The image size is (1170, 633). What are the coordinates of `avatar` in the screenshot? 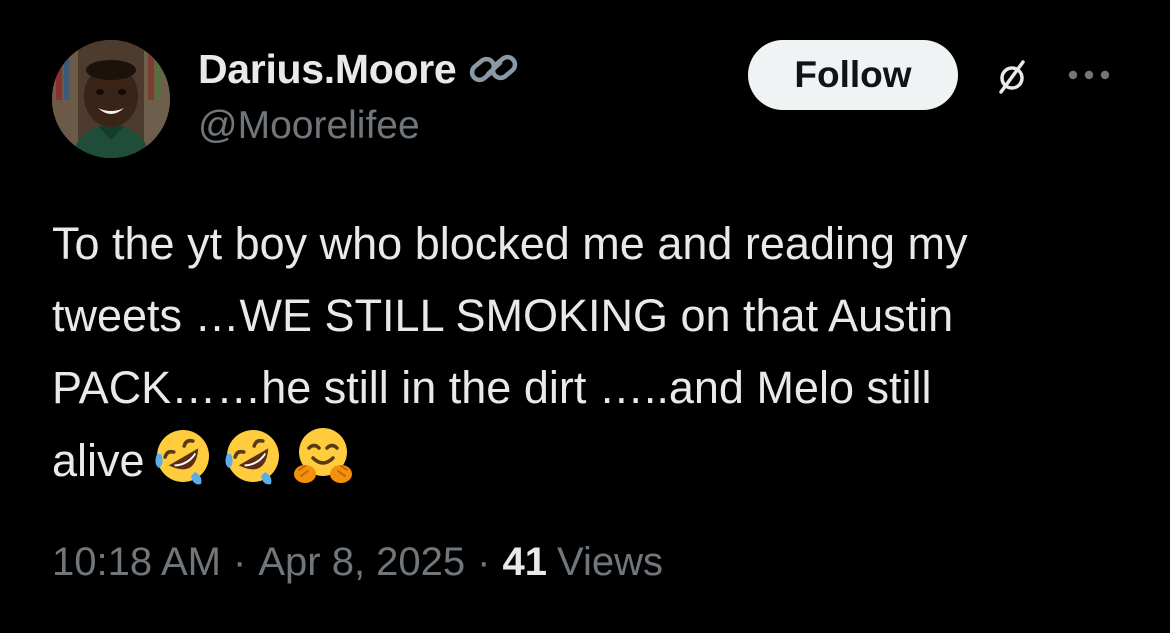 It's located at (111, 99).